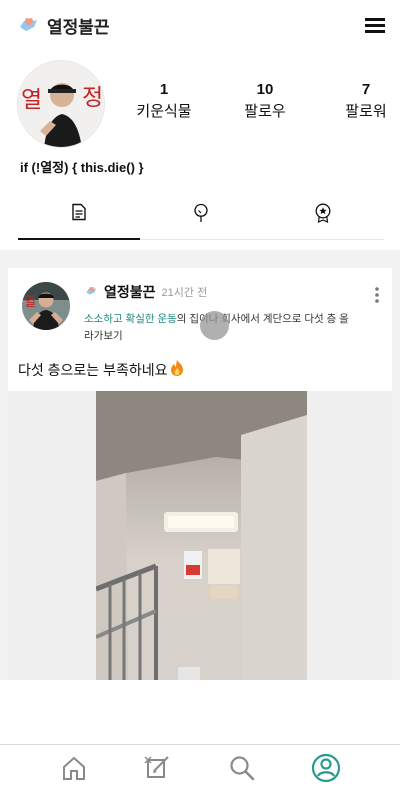 The height and width of the screenshot is (796, 400). I want to click on touch-indicator, so click(214, 325).